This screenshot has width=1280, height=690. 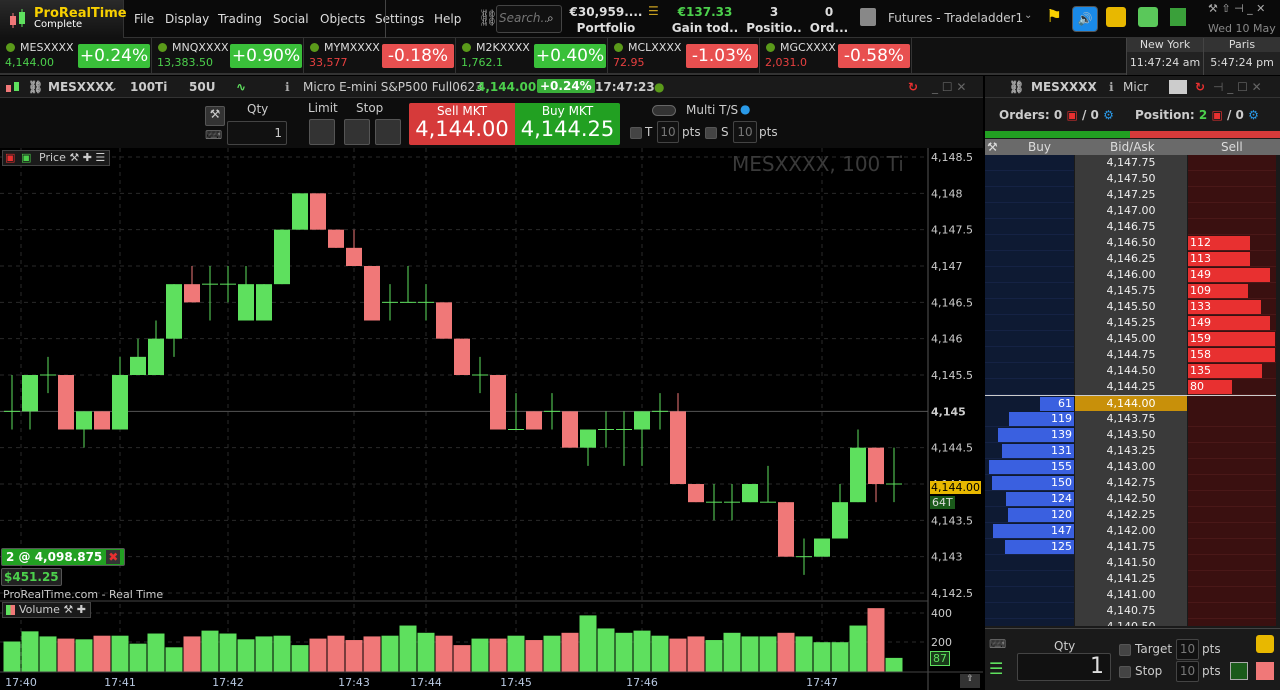 What do you see at coordinates (399, 19) in the screenshot?
I see `menu-settings: Settings` at bounding box center [399, 19].